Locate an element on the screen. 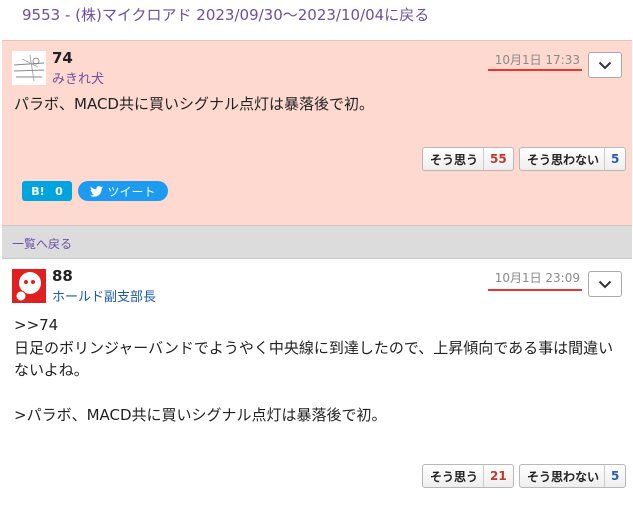 This screenshot has height=508, width=633. twitter-bird-icon is located at coordinates (97, 191).